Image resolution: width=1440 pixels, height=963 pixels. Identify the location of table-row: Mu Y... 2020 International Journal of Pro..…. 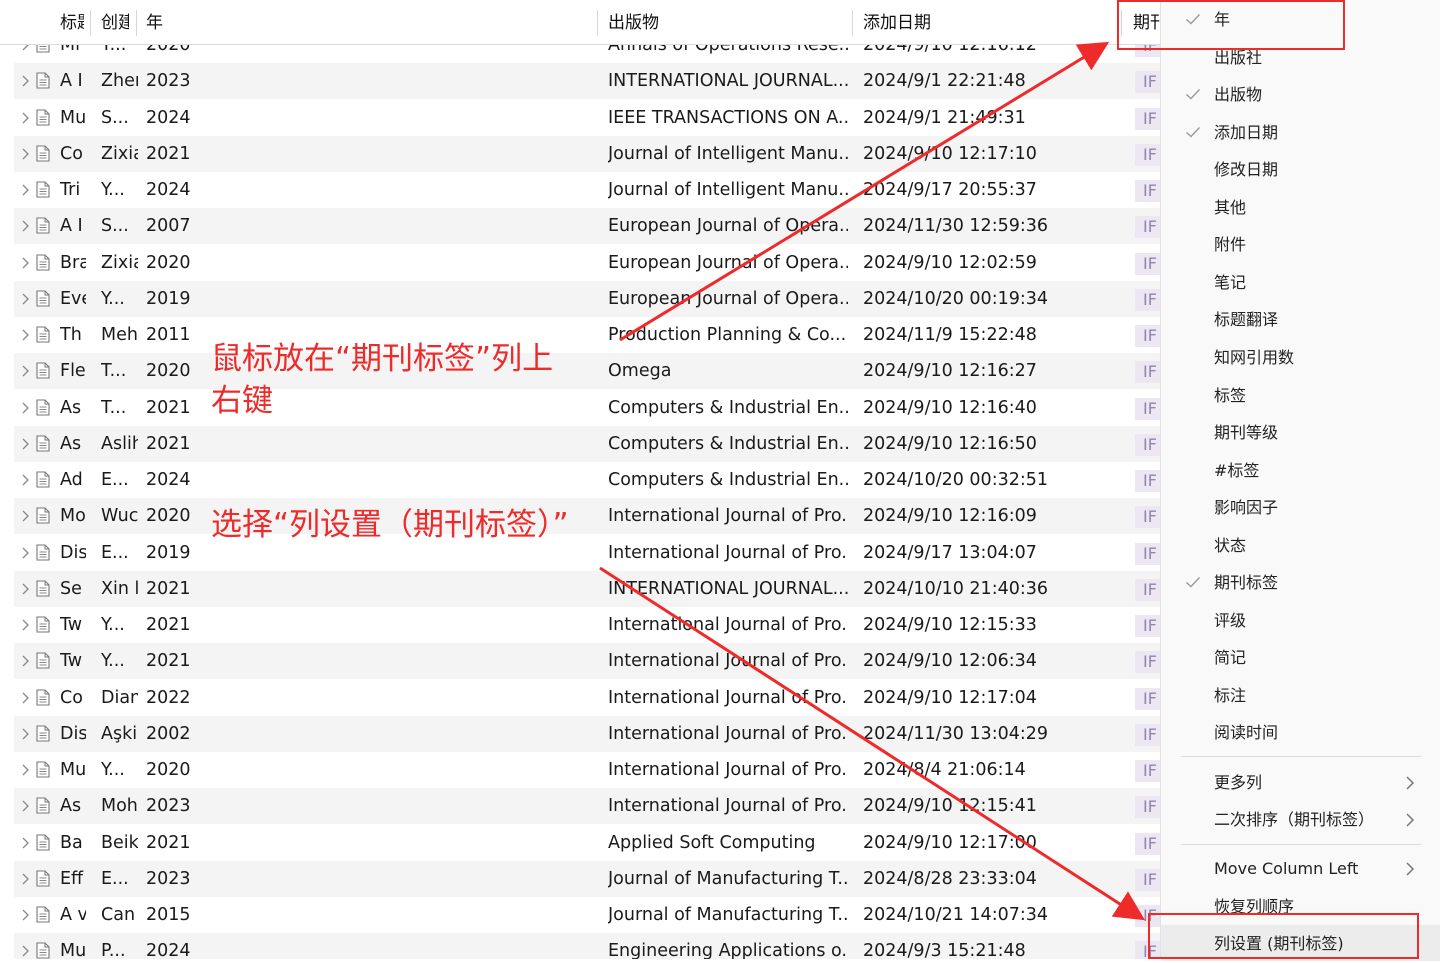
(594, 770).